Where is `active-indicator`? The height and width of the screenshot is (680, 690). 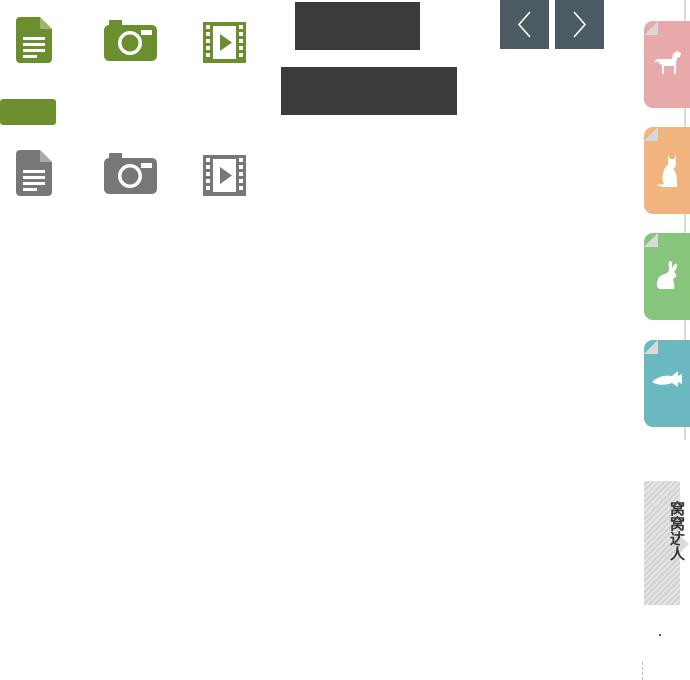
active-indicator is located at coordinates (28, 112).